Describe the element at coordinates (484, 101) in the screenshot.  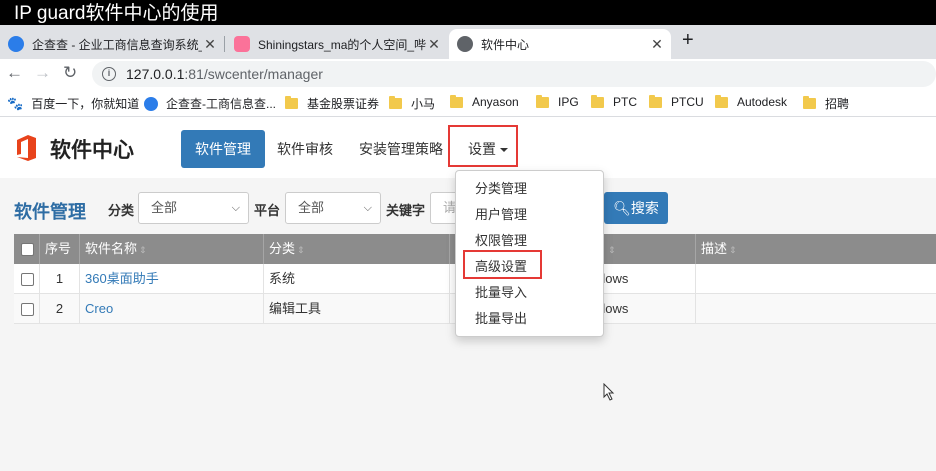
I see `bookmark-folder-anyason: Anyason` at that location.